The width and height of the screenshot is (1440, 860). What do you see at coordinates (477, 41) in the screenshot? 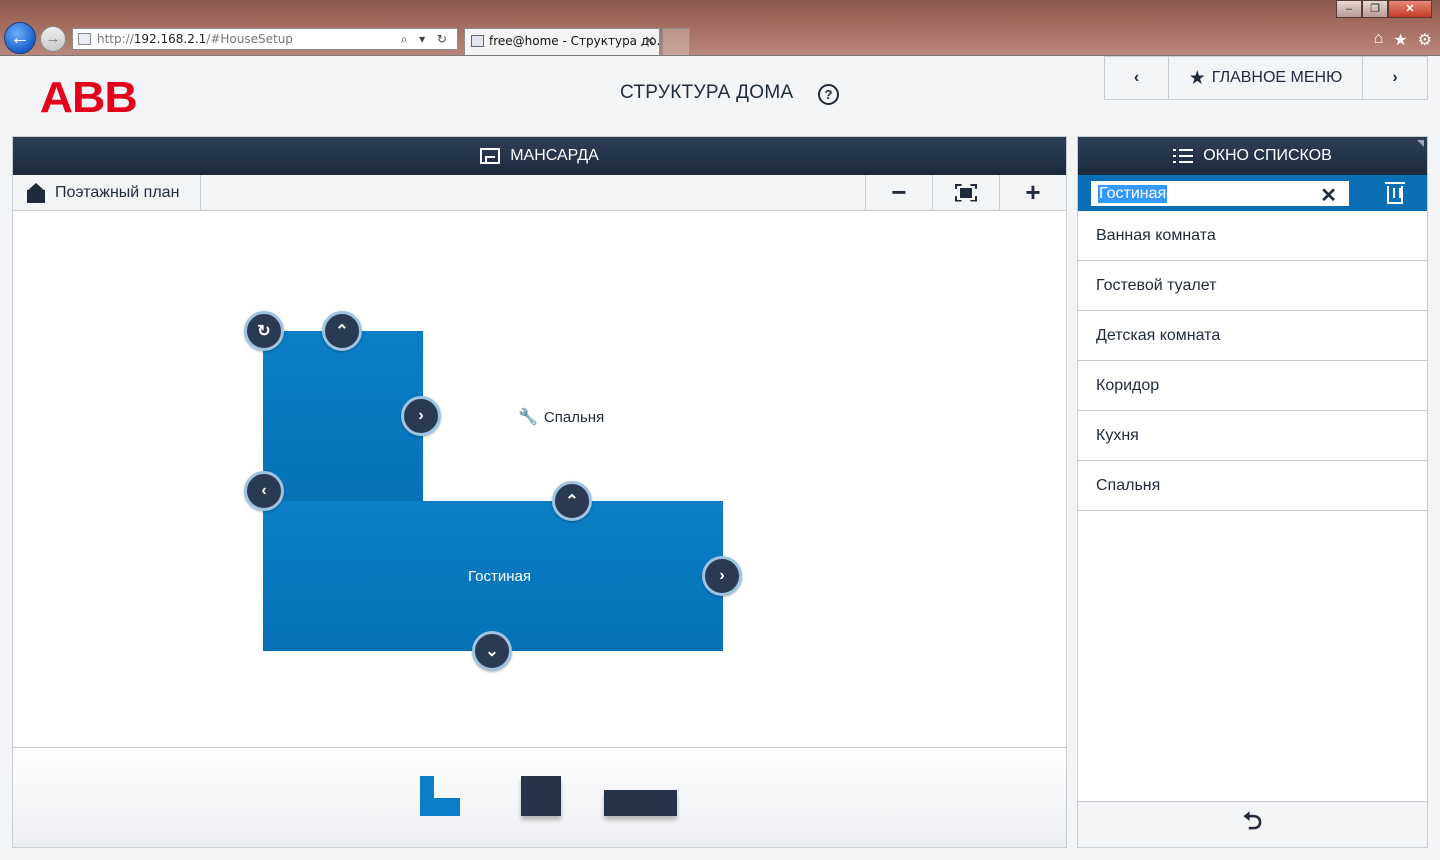
I see `tab-favicon-icon` at bounding box center [477, 41].